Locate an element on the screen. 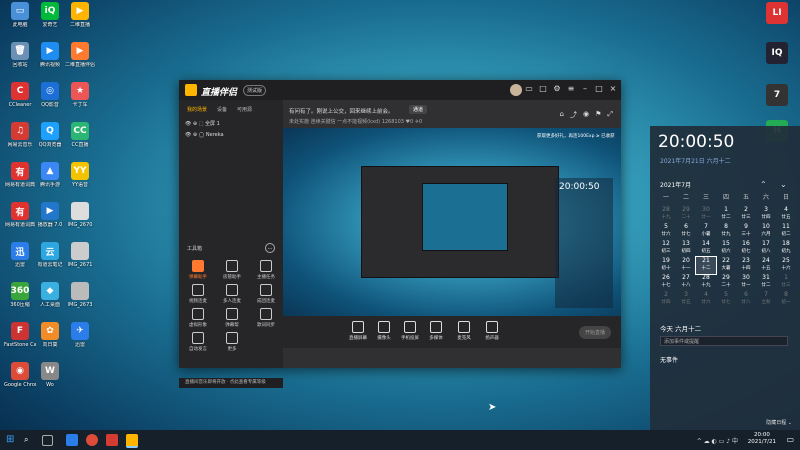 The width and height of the screenshot is (800, 450). calendar-day: 7 立秋 is located at coordinates (766, 299).